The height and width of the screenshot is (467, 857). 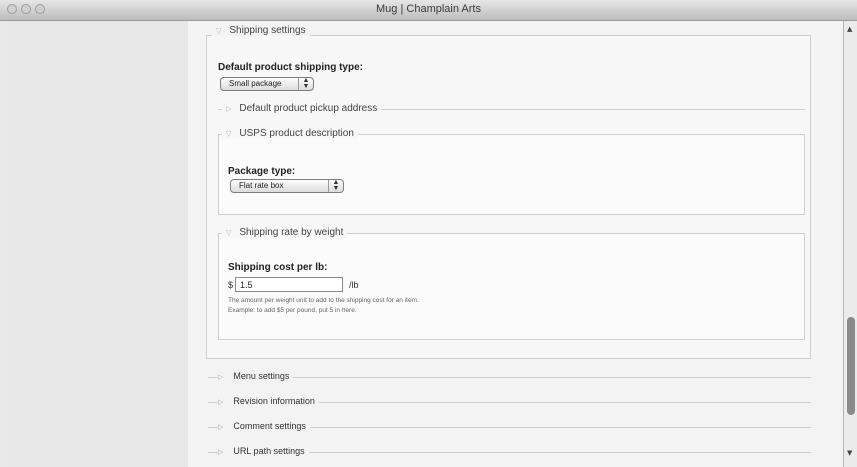 I want to click on scroll-down-arrow-icon: ▼, so click(x=849, y=453).